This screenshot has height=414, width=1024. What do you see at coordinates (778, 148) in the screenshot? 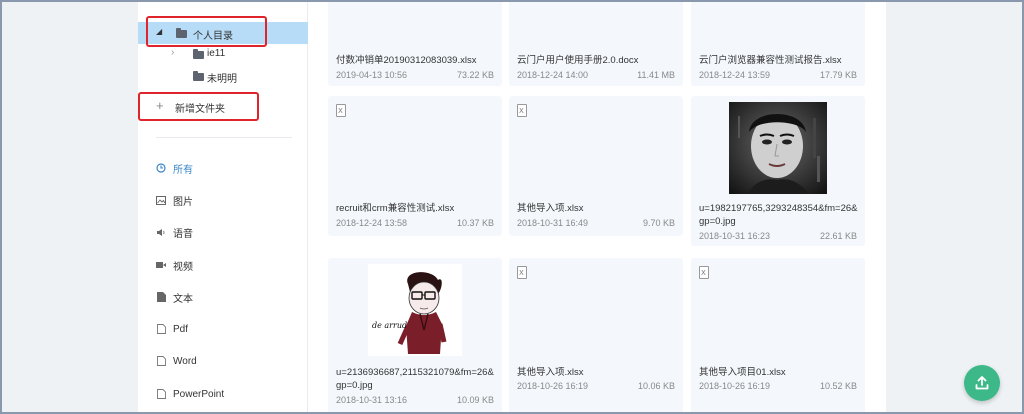
I see `portrait-photo-thumbnail` at bounding box center [778, 148].